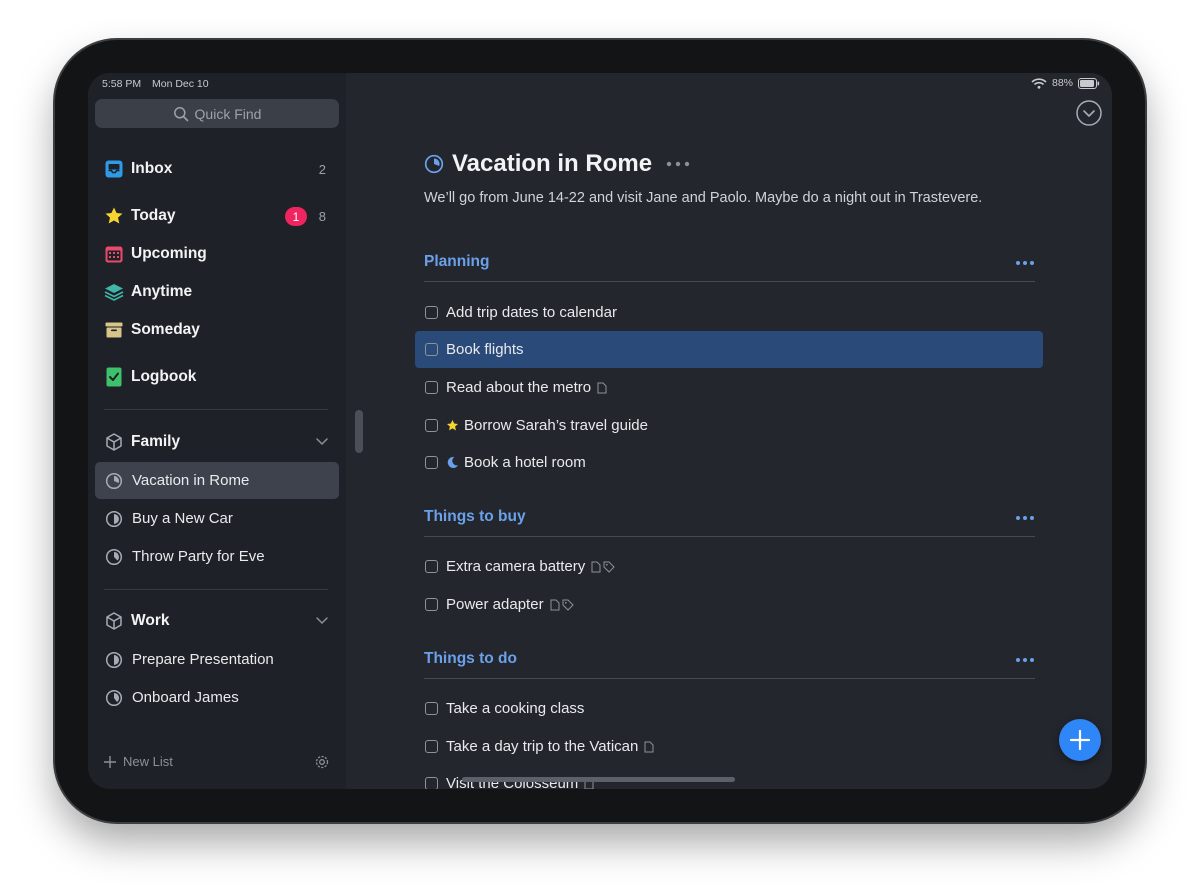 The width and height of the screenshot is (1200, 890). What do you see at coordinates (228, 113) in the screenshot?
I see `quick-find-label: Quick Find` at bounding box center [228, 113].